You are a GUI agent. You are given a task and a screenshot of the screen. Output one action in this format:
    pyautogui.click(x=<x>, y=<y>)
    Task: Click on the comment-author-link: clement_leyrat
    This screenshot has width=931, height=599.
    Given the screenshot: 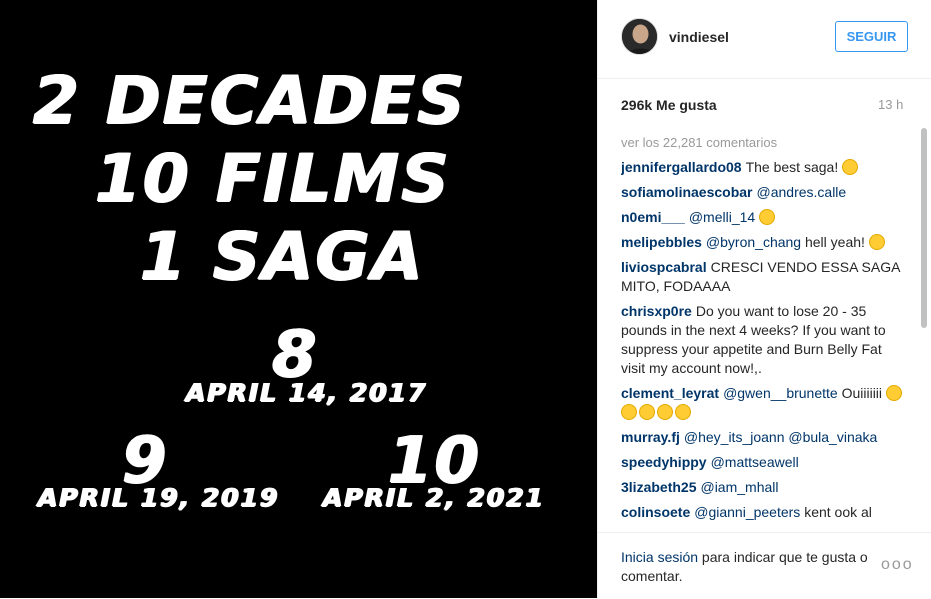 What is the action you would take?
    pyautogui.click(x=670, y=393)
    